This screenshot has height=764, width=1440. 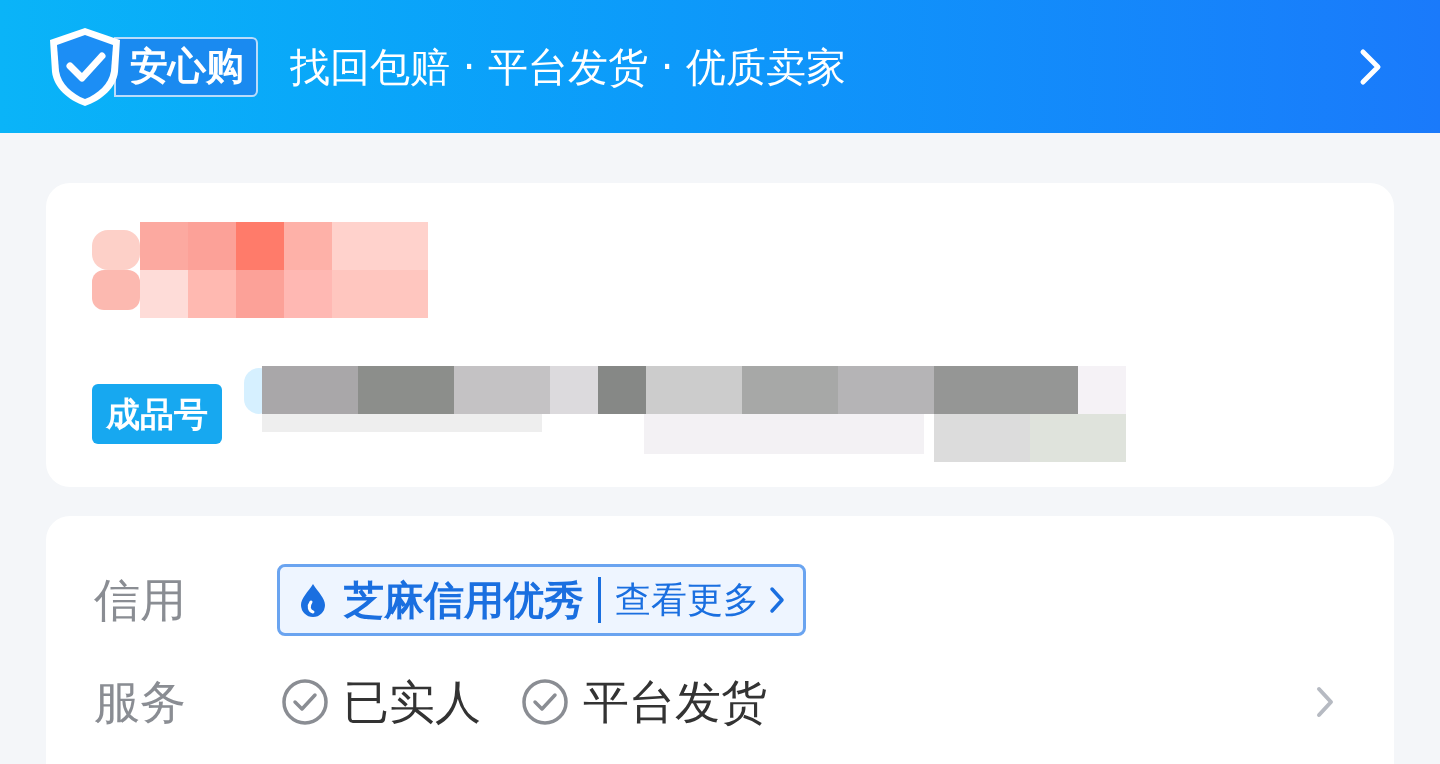 I want to click on service-label: 已实人, so click(x=412, y=702).